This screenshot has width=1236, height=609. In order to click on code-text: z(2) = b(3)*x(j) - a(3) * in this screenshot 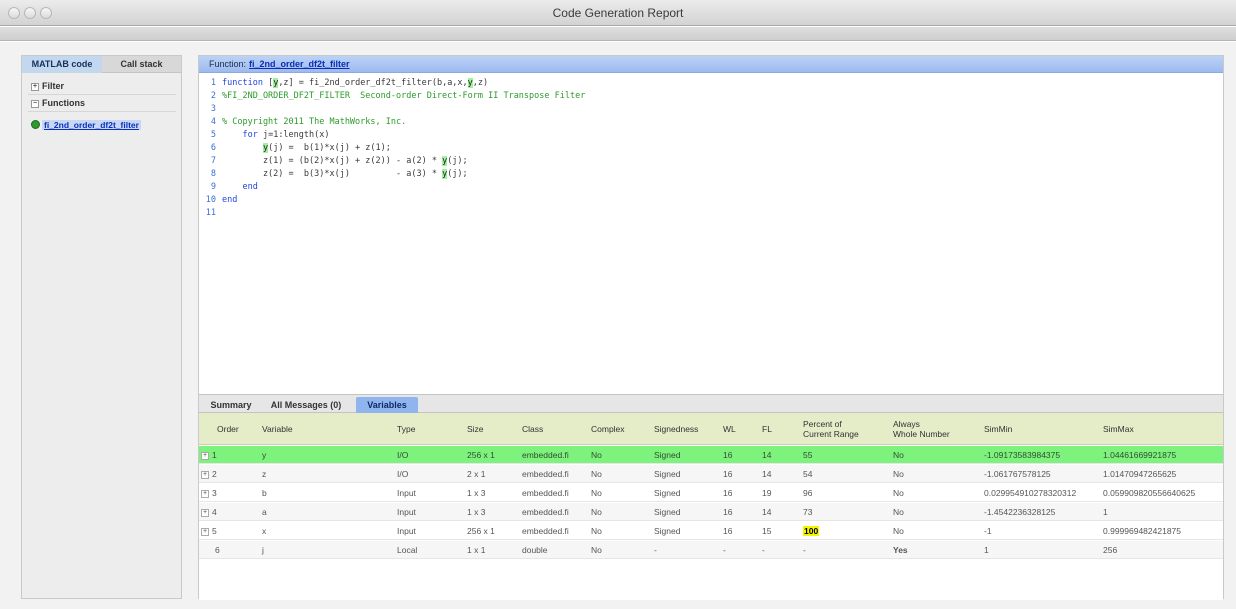, I will do `click(332, 174)`.